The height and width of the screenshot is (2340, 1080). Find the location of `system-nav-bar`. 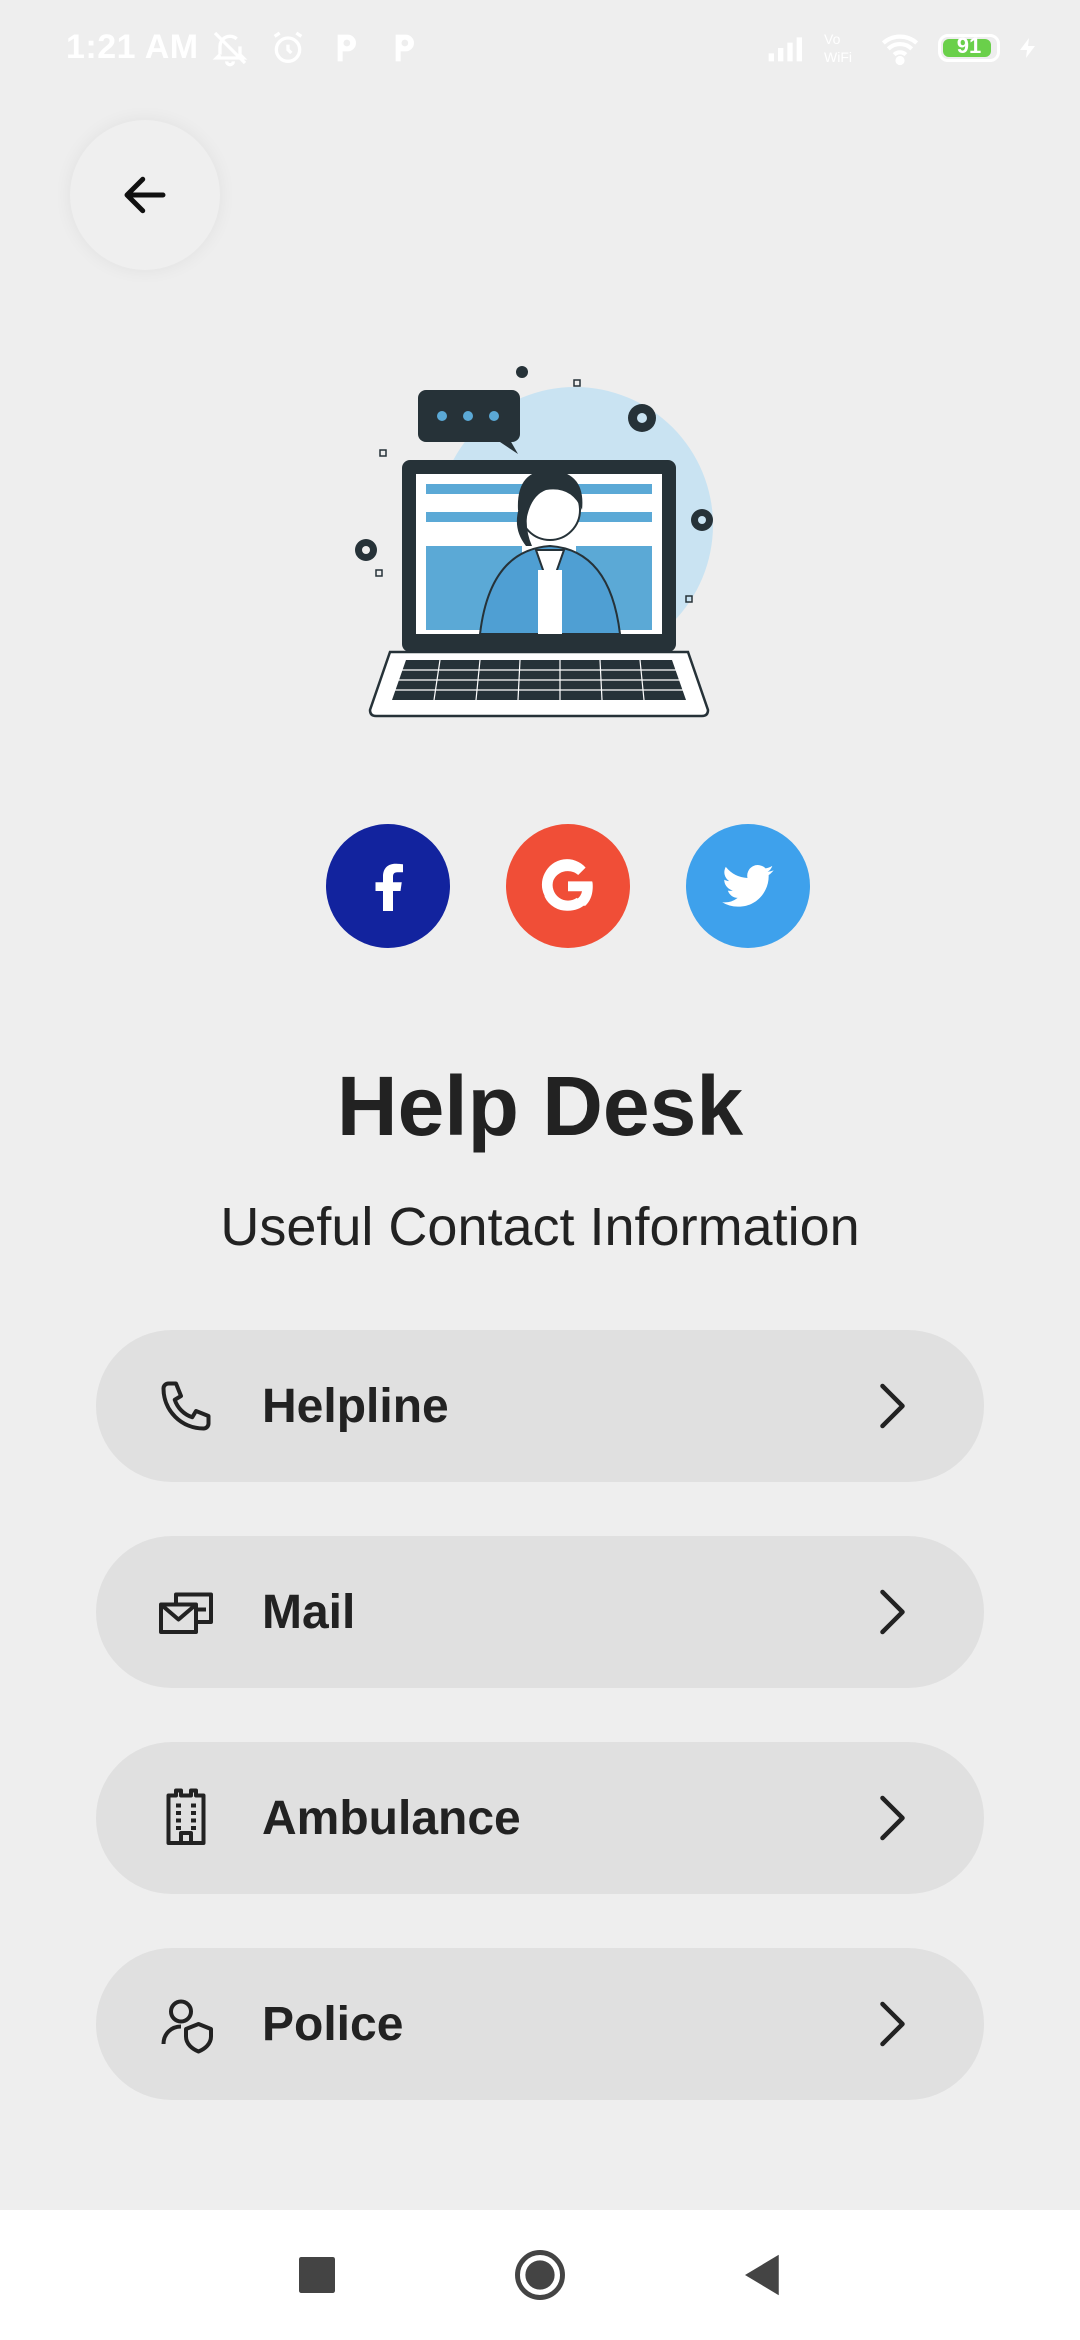

system-nav-bar is located at coordinates (540, 2275).